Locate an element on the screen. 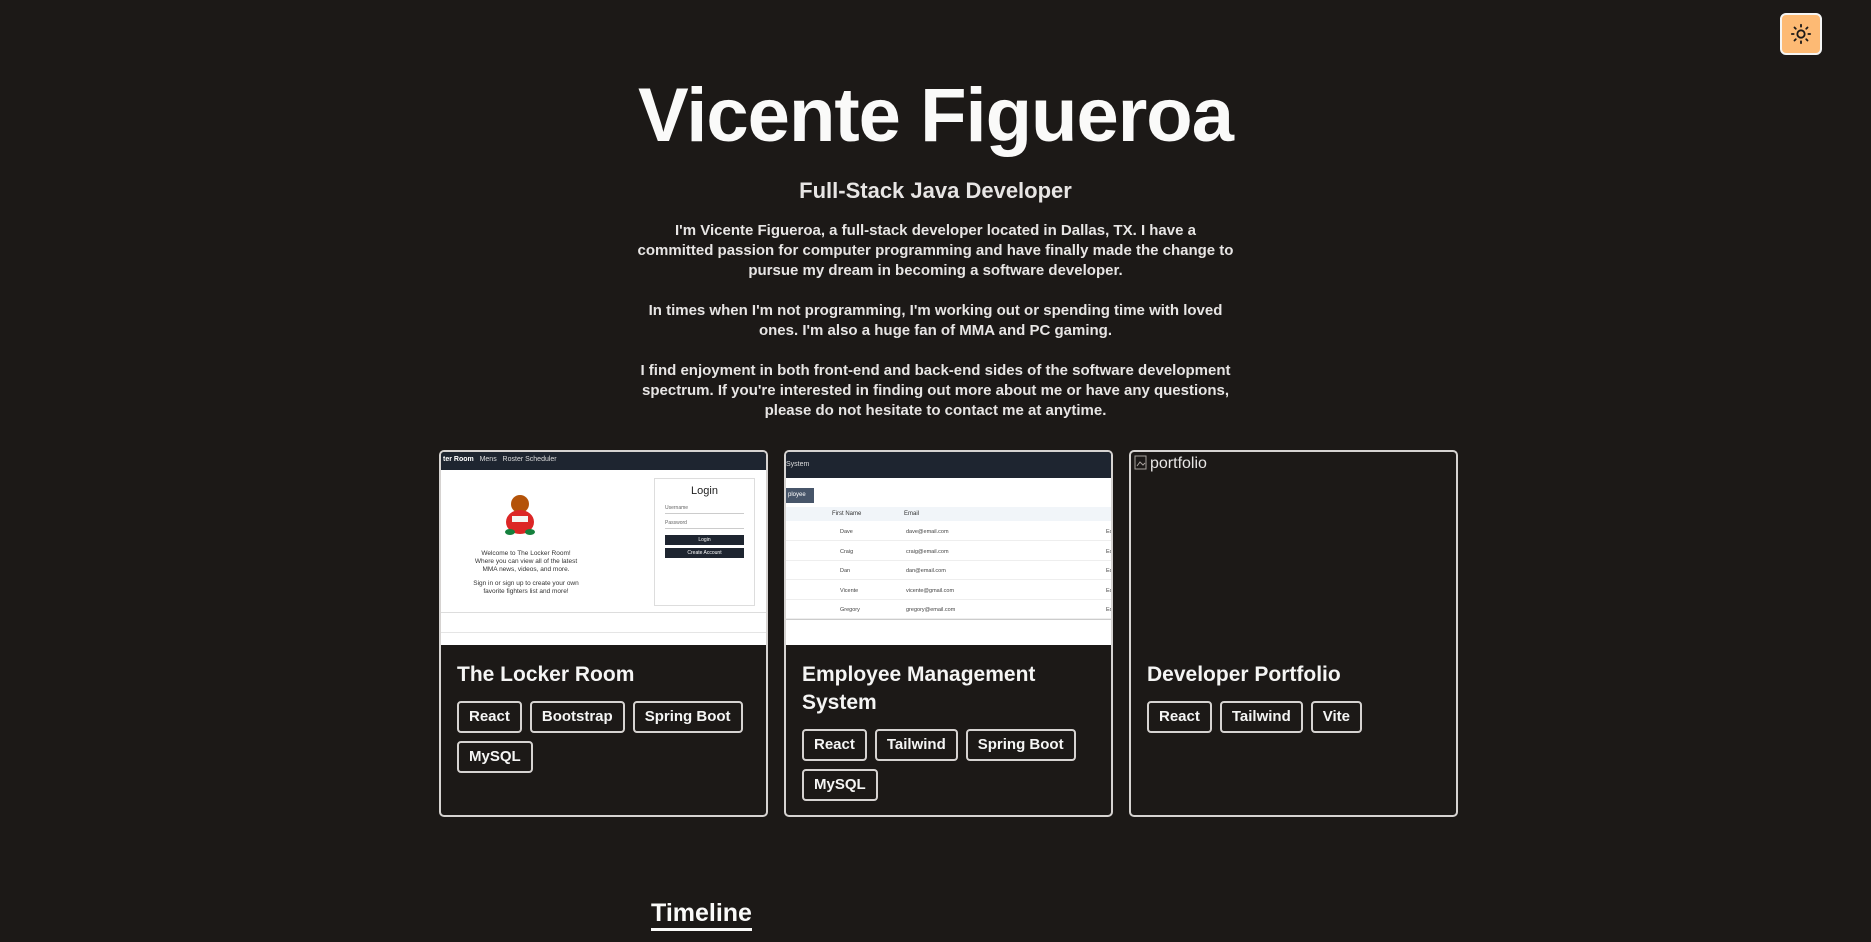 This screenshot has width=1871, height=942. project-title: Employee Management System is located at coordinates (948, 689).